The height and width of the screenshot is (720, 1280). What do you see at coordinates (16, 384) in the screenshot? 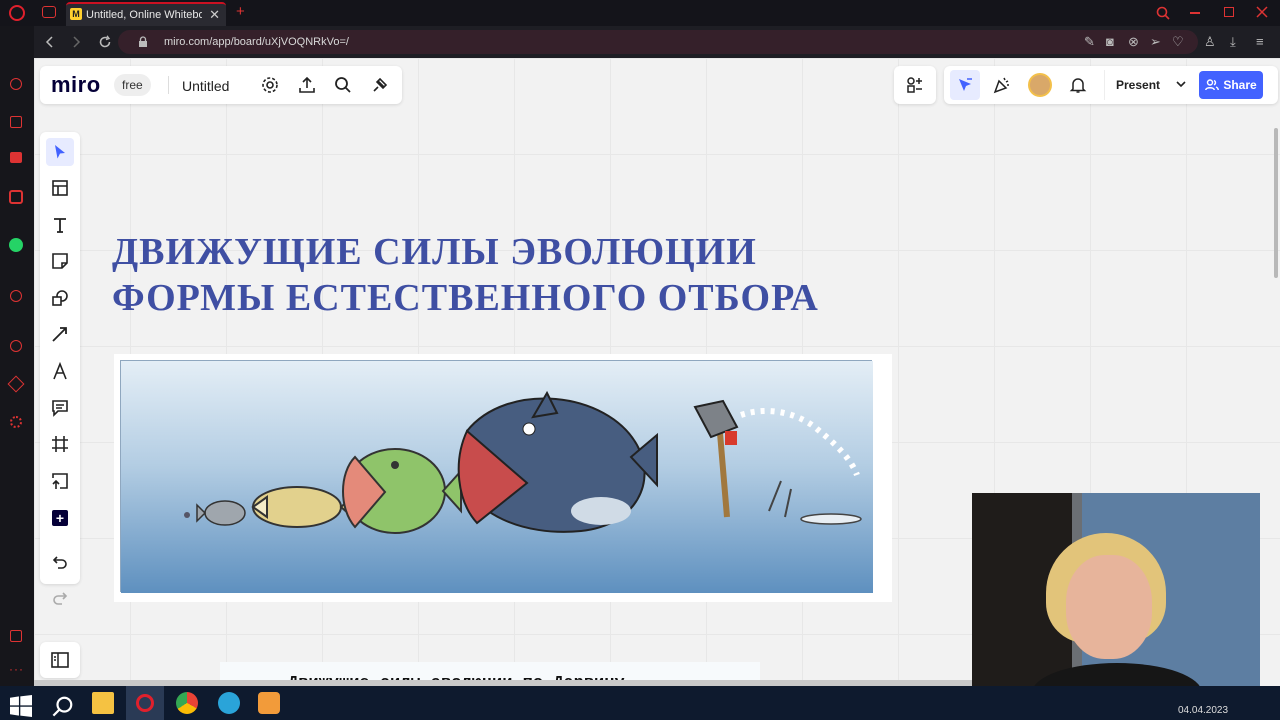
I see `extensions-icon` at bounding box center [16, 384].